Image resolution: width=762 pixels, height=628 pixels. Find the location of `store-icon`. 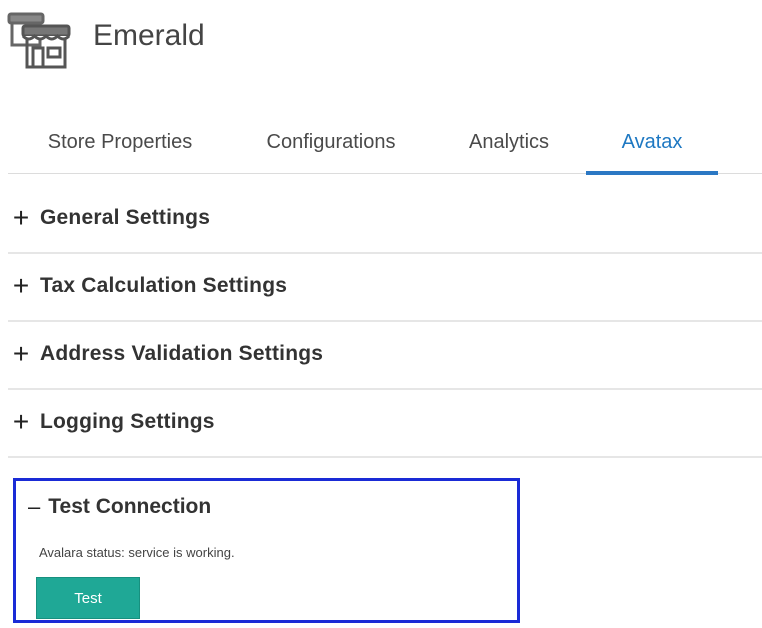

store-icon is located at coordinates (39, 40).